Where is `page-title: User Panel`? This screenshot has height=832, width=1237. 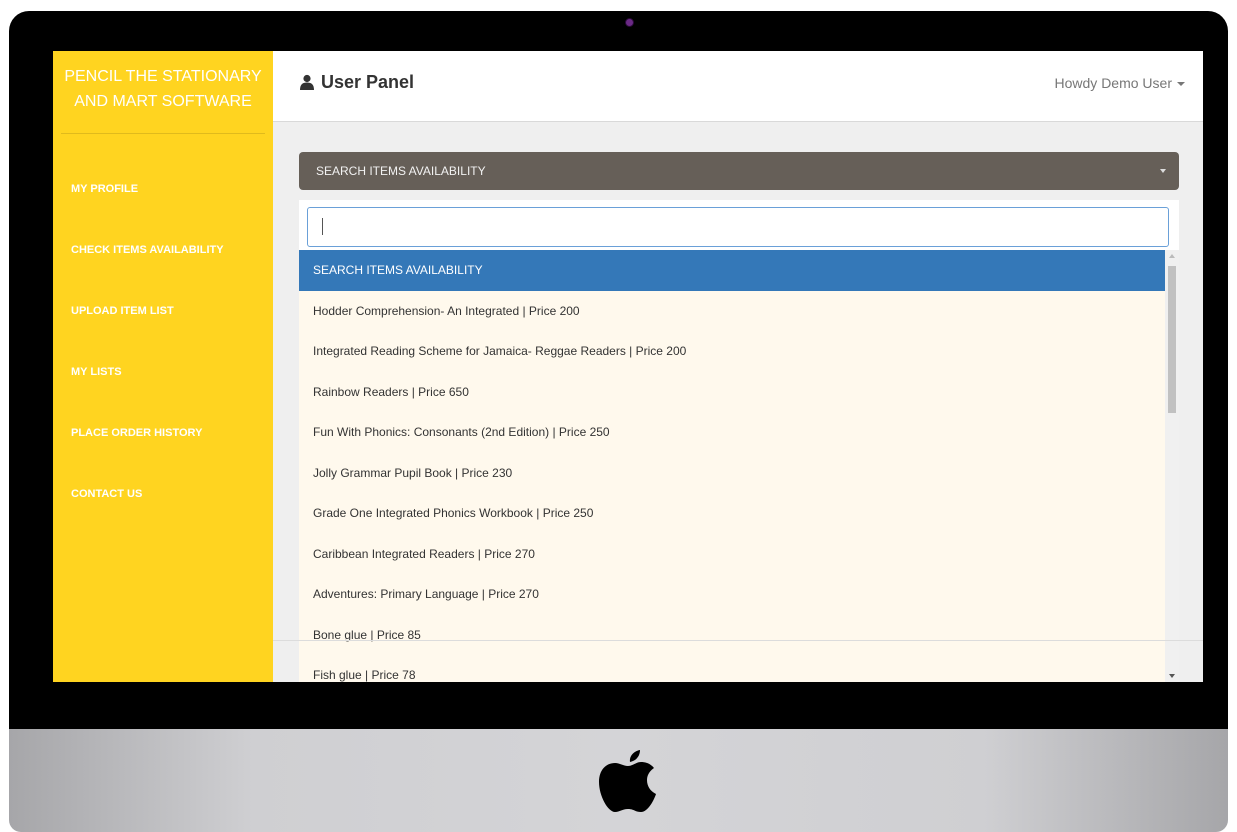
page-title: User Panel is located at coordinates (356, 82).